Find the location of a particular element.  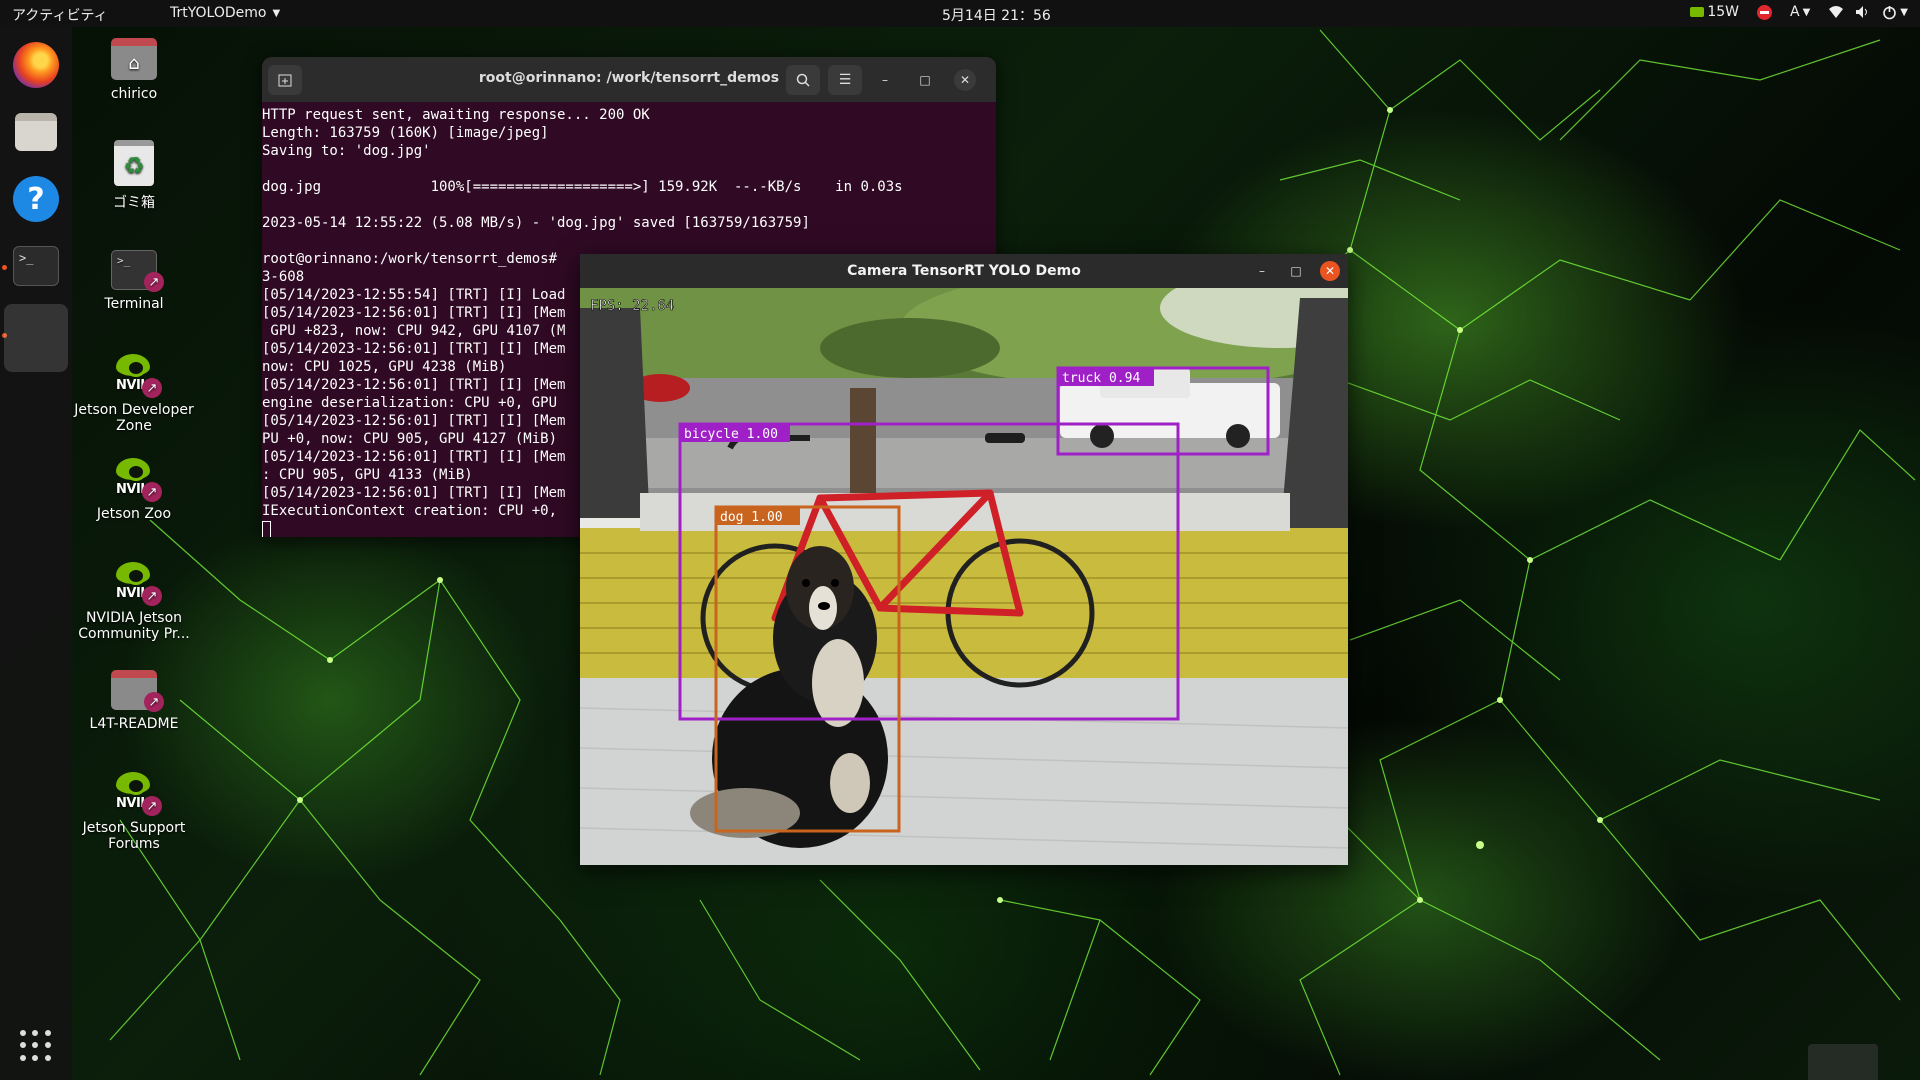

app-placeholder-icon is located at coordinates (36, 338).